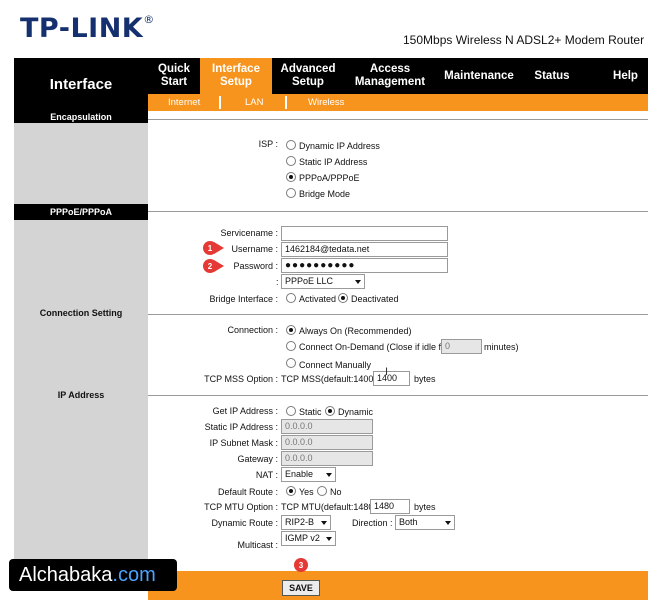 The width and height of the screenshot is (660, 600). I want to click on default-route-yes-label: Yes, so click(306, 492).